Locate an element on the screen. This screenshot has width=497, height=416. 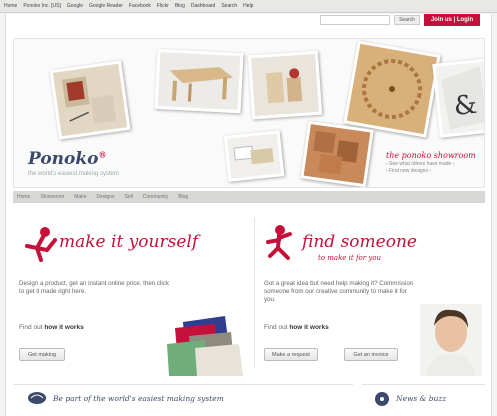
bookmark-item: Home is located at coordinates (10, 6).